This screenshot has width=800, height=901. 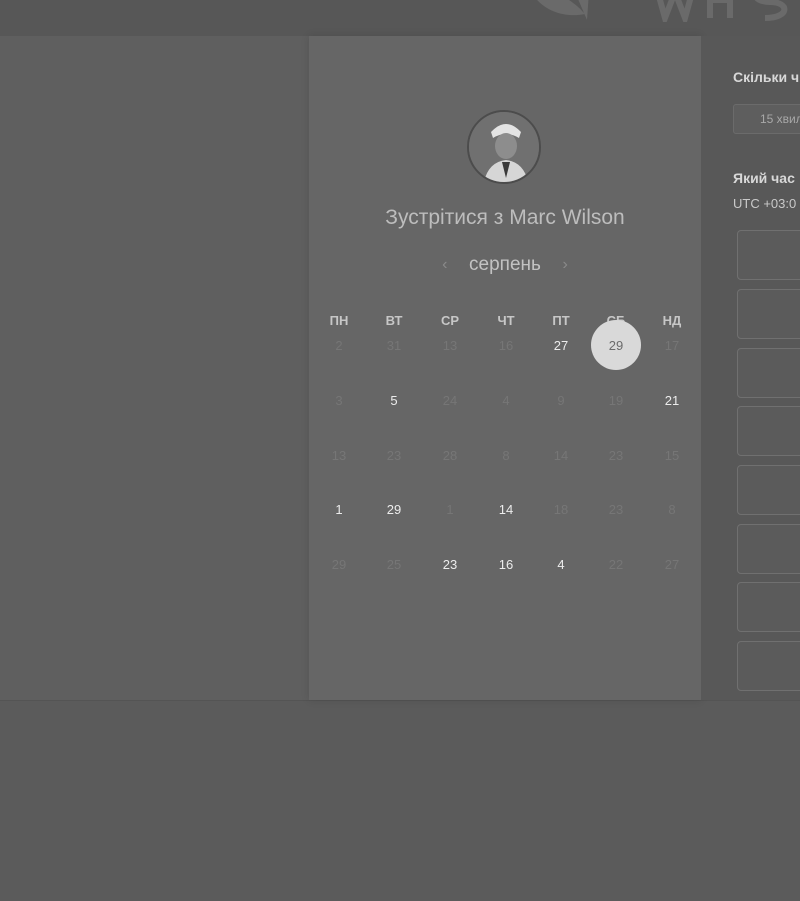 I want to click on time-heading: Який час, so click(x=764, y=178).